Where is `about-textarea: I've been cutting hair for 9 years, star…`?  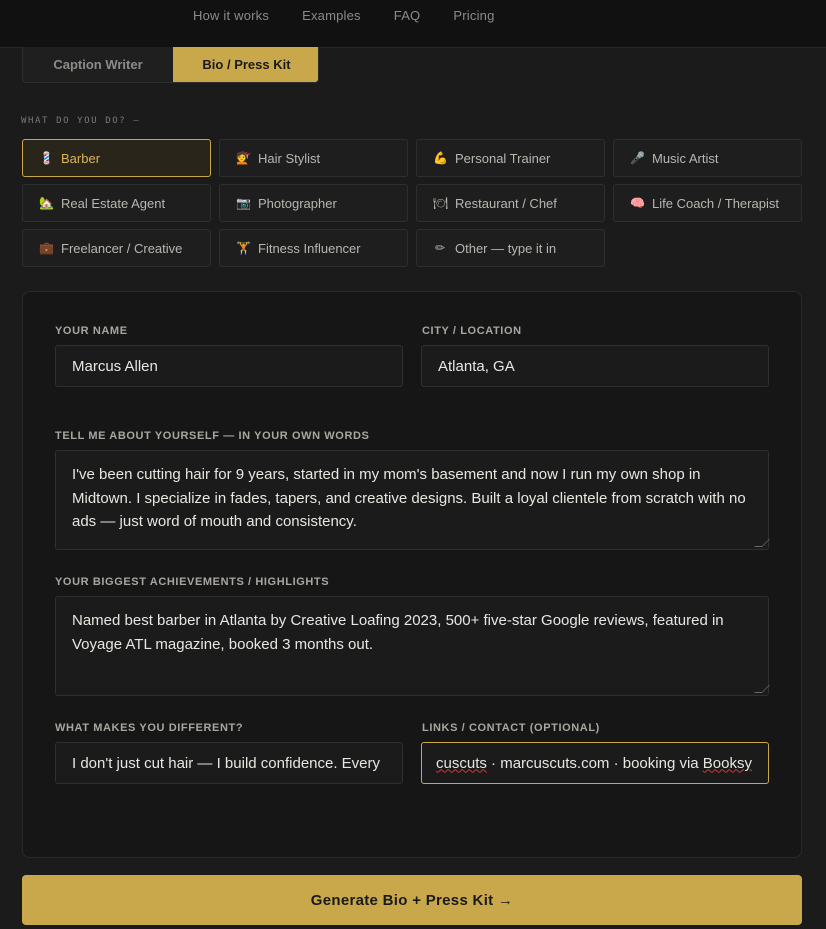
about-textarea: I've been cutting hair for 9 years, star… is located at coordinates (412, 500).